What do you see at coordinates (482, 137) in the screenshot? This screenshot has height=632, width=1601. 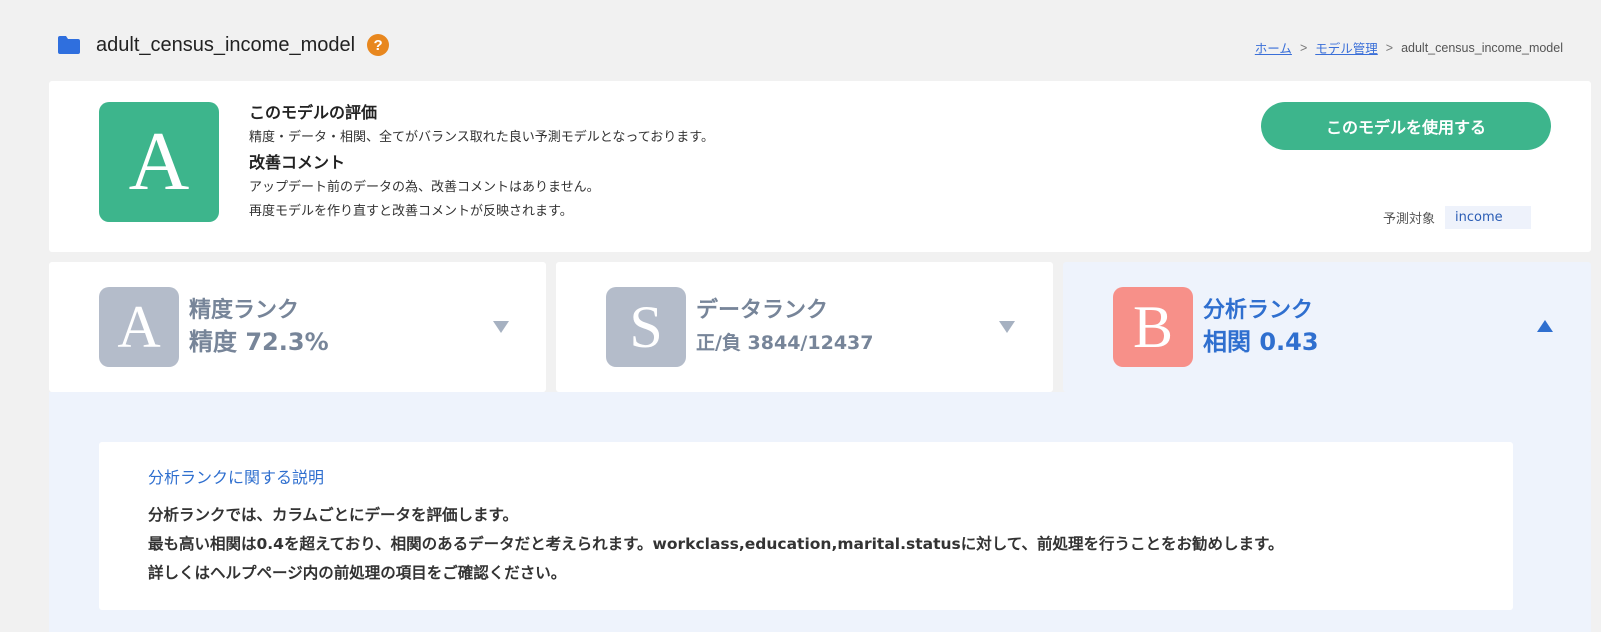 I see `evaluation-description: 精度・データ・相関、全てがバランス取れた良い予測モデルとなっております。` at bounding box center [482, 137].